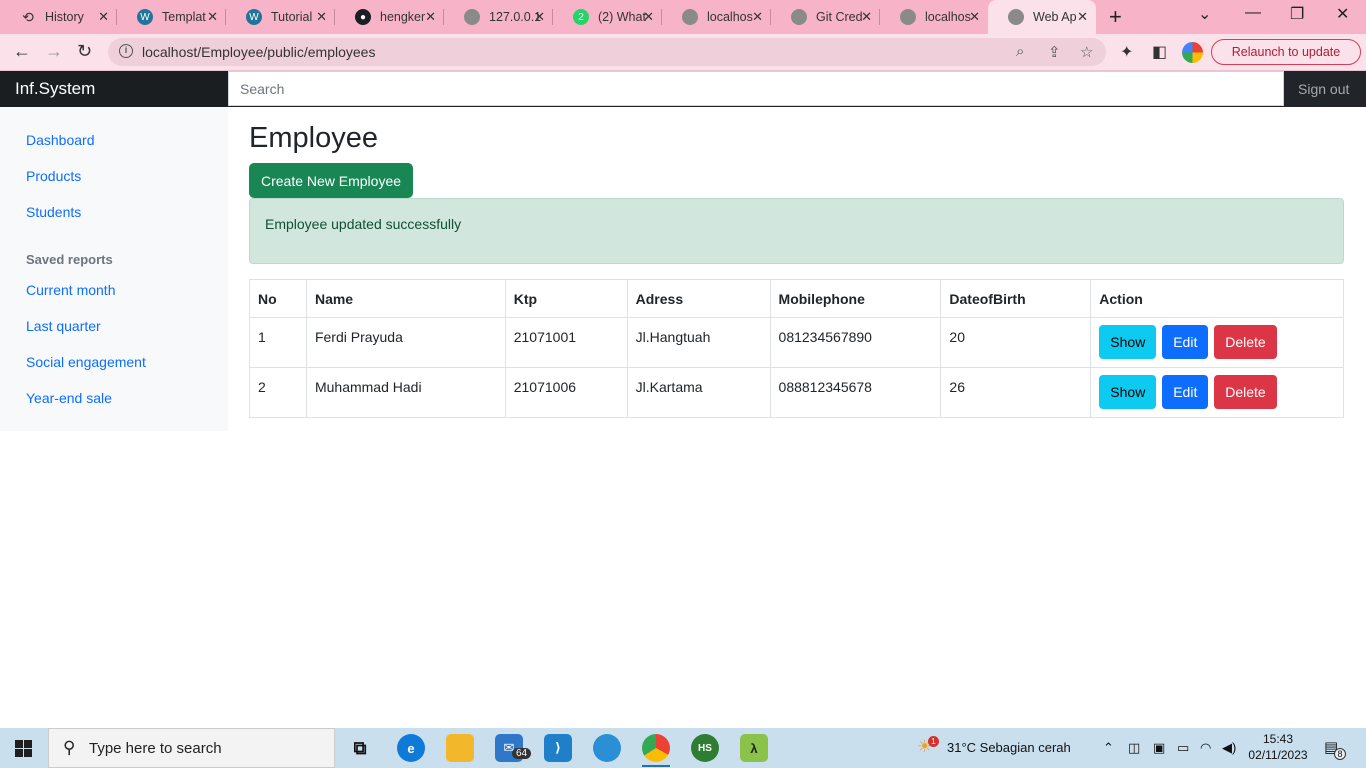 Image resolution: width=1366 pixels, height=768 pixels. I want to click on restore-icon: ❐, so click(1297, 14).